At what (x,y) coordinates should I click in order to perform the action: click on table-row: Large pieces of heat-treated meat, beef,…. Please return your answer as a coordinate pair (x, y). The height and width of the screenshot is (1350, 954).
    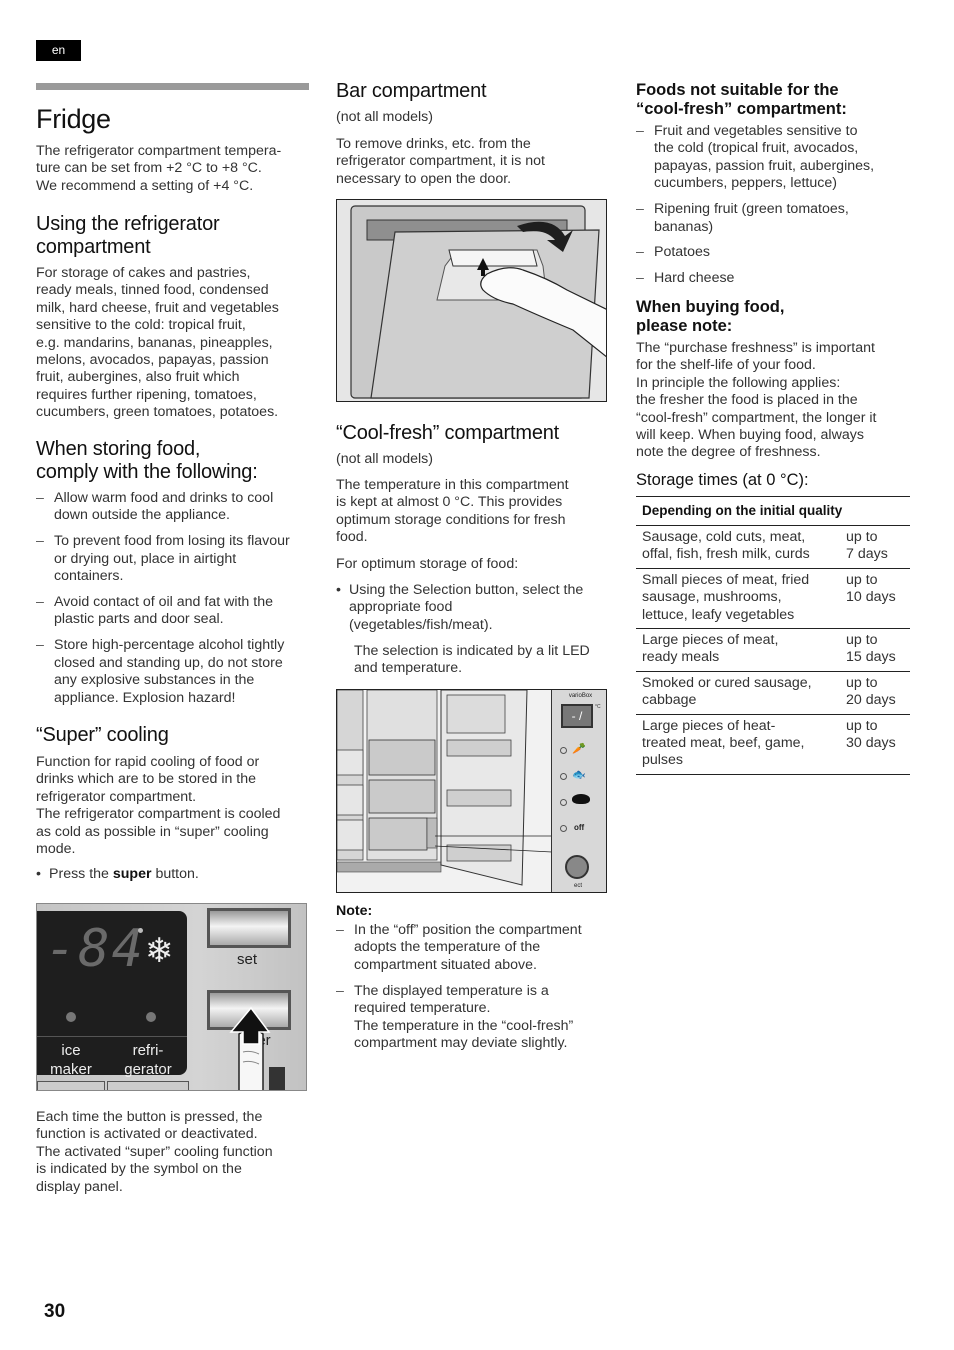
    Looking at the image, I should click on (773, 745).